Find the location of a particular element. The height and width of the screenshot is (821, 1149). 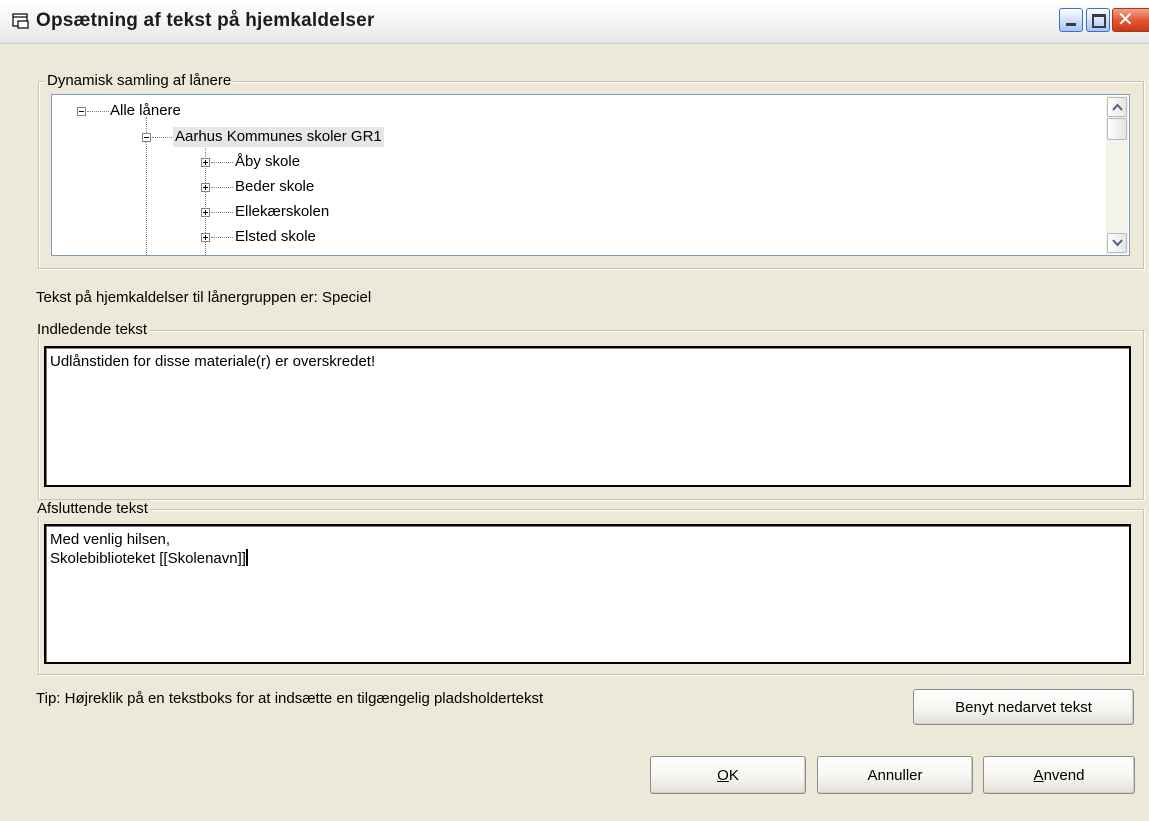

close-button: ✕ is located at coordinates (1130, 20).